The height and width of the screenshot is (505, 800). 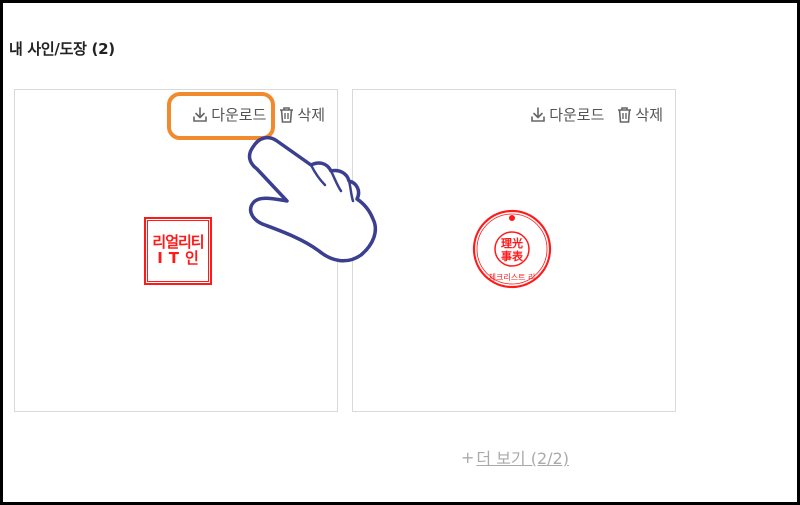 I want to click on stamp-center-top: 理光, so click(x=512, y=243).